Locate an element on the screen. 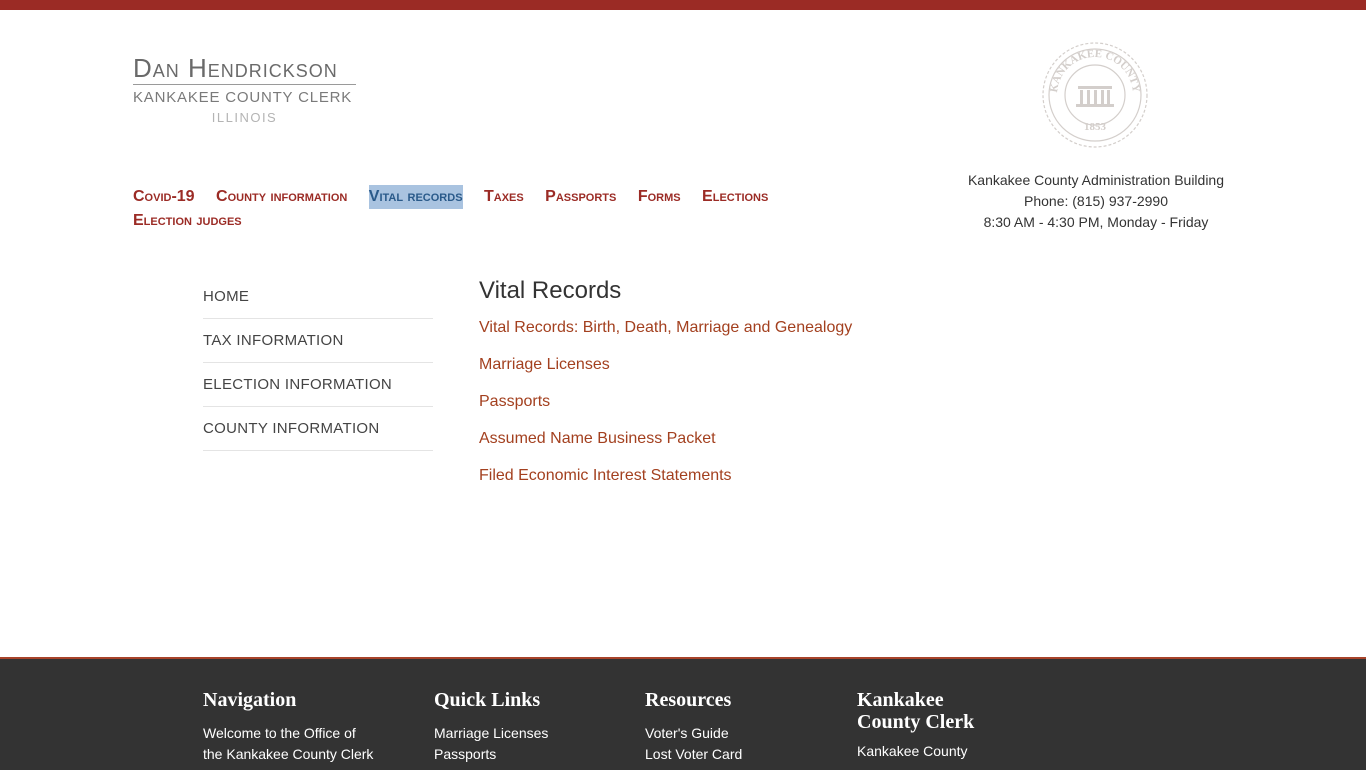 This screenshot has height=770, width=1366. seal-year: 1853 is located at coordinates (1095, 127).